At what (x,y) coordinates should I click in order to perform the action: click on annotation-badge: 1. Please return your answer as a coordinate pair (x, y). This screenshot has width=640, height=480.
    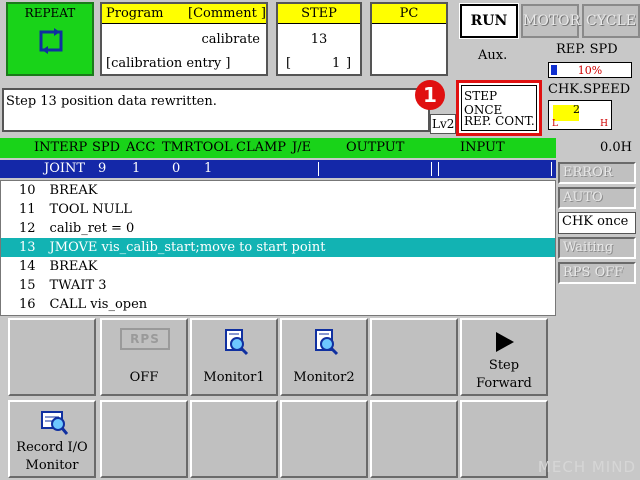
    Looking at the image, I should click on (430, 95).